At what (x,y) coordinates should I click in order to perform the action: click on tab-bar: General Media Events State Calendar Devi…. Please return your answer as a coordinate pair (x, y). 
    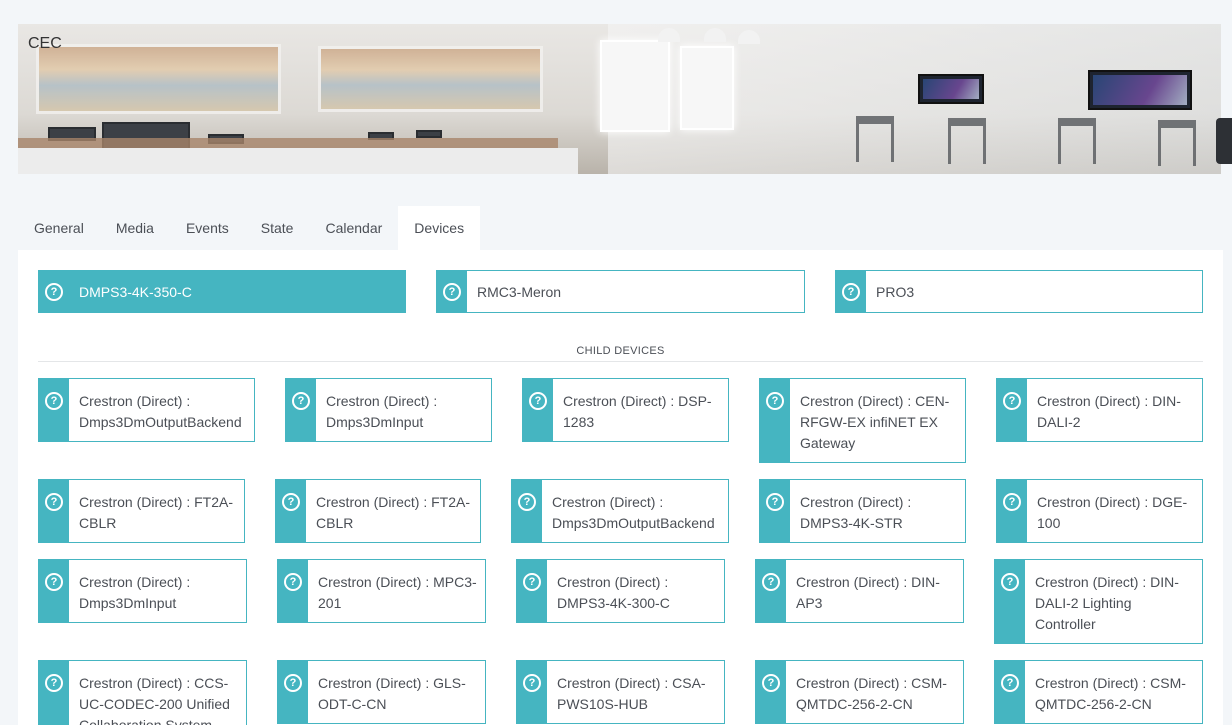
    Looking at the image, I should click on (249, 228).